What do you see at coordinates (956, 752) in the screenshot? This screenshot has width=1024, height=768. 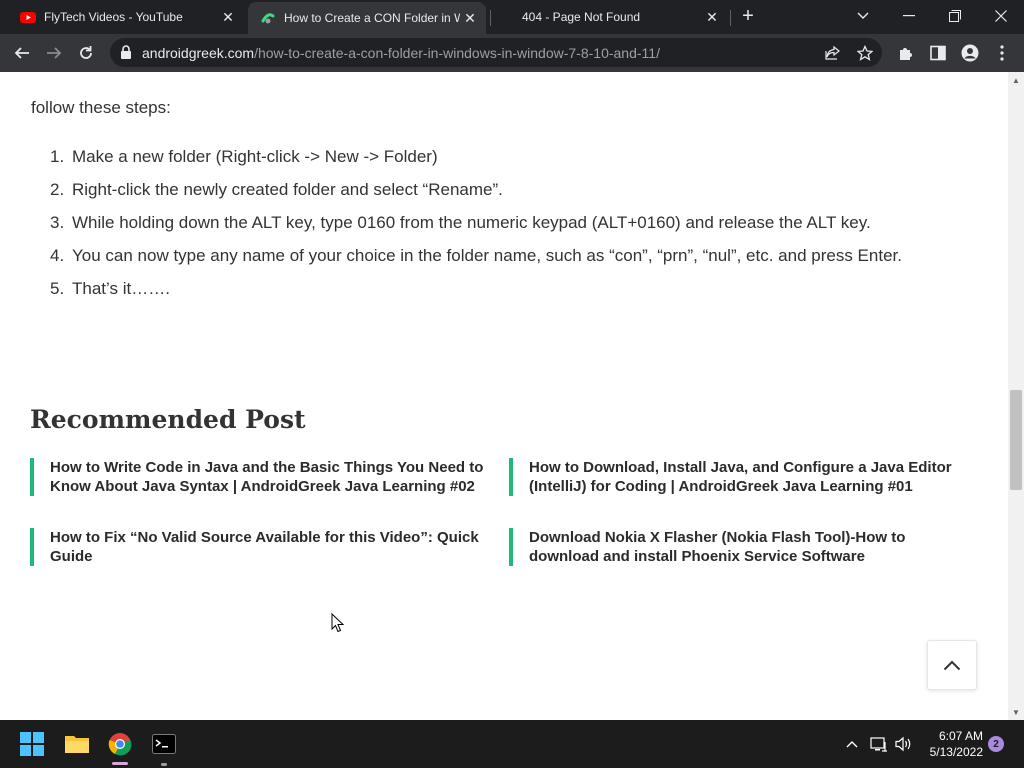 I see `clock-date: 5/13/2022` at bounding box center [956, 752].